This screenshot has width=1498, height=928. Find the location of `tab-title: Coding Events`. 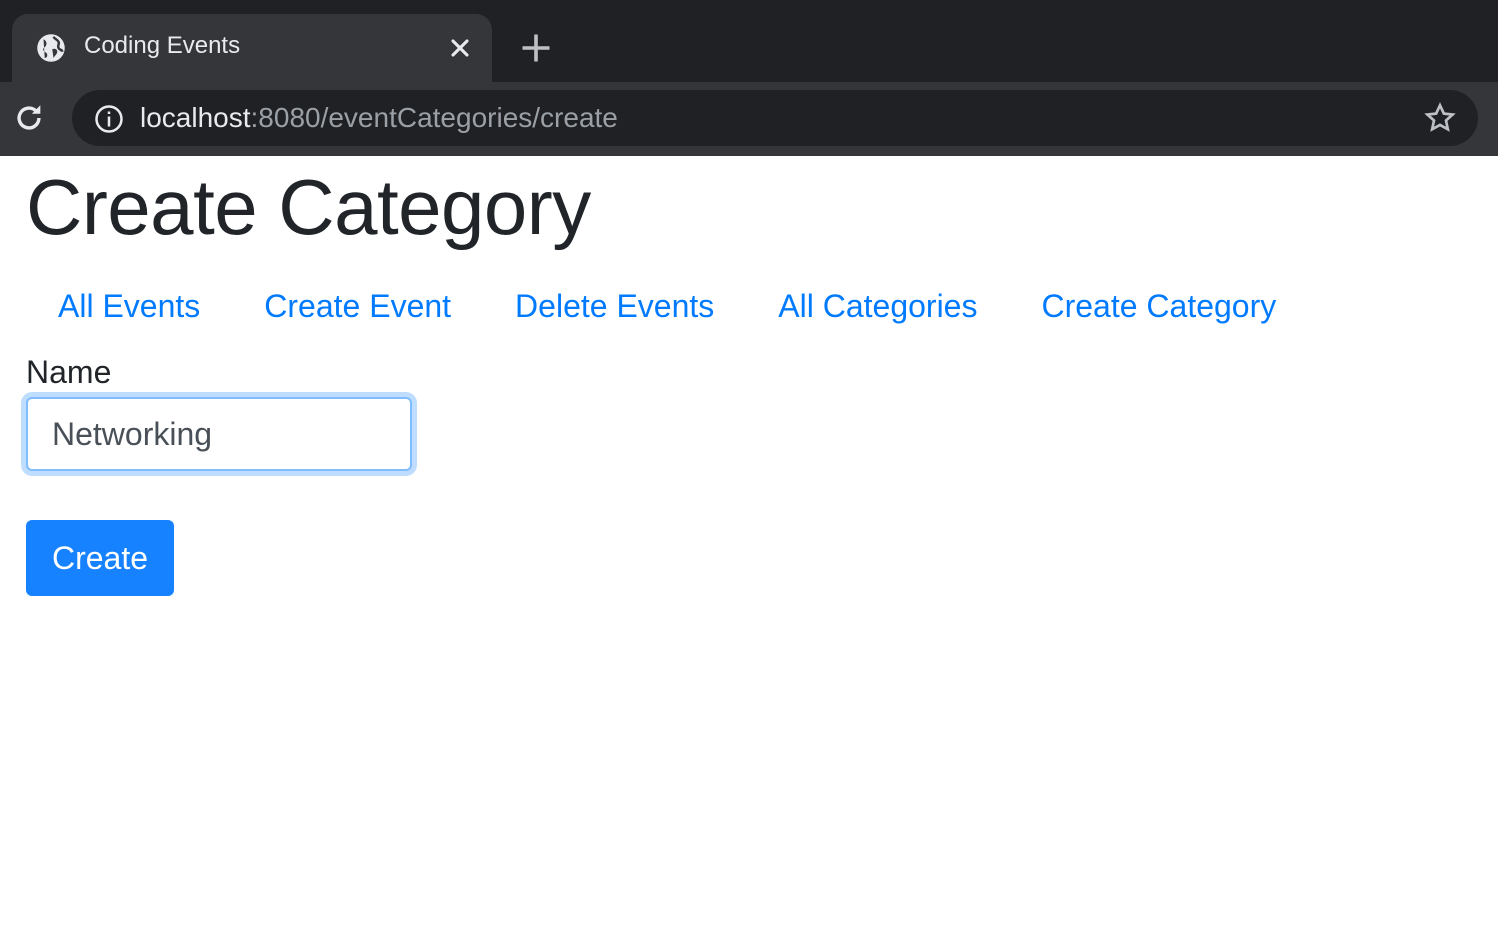

tab-title: Coding Events is located at coordinates (162, 45).